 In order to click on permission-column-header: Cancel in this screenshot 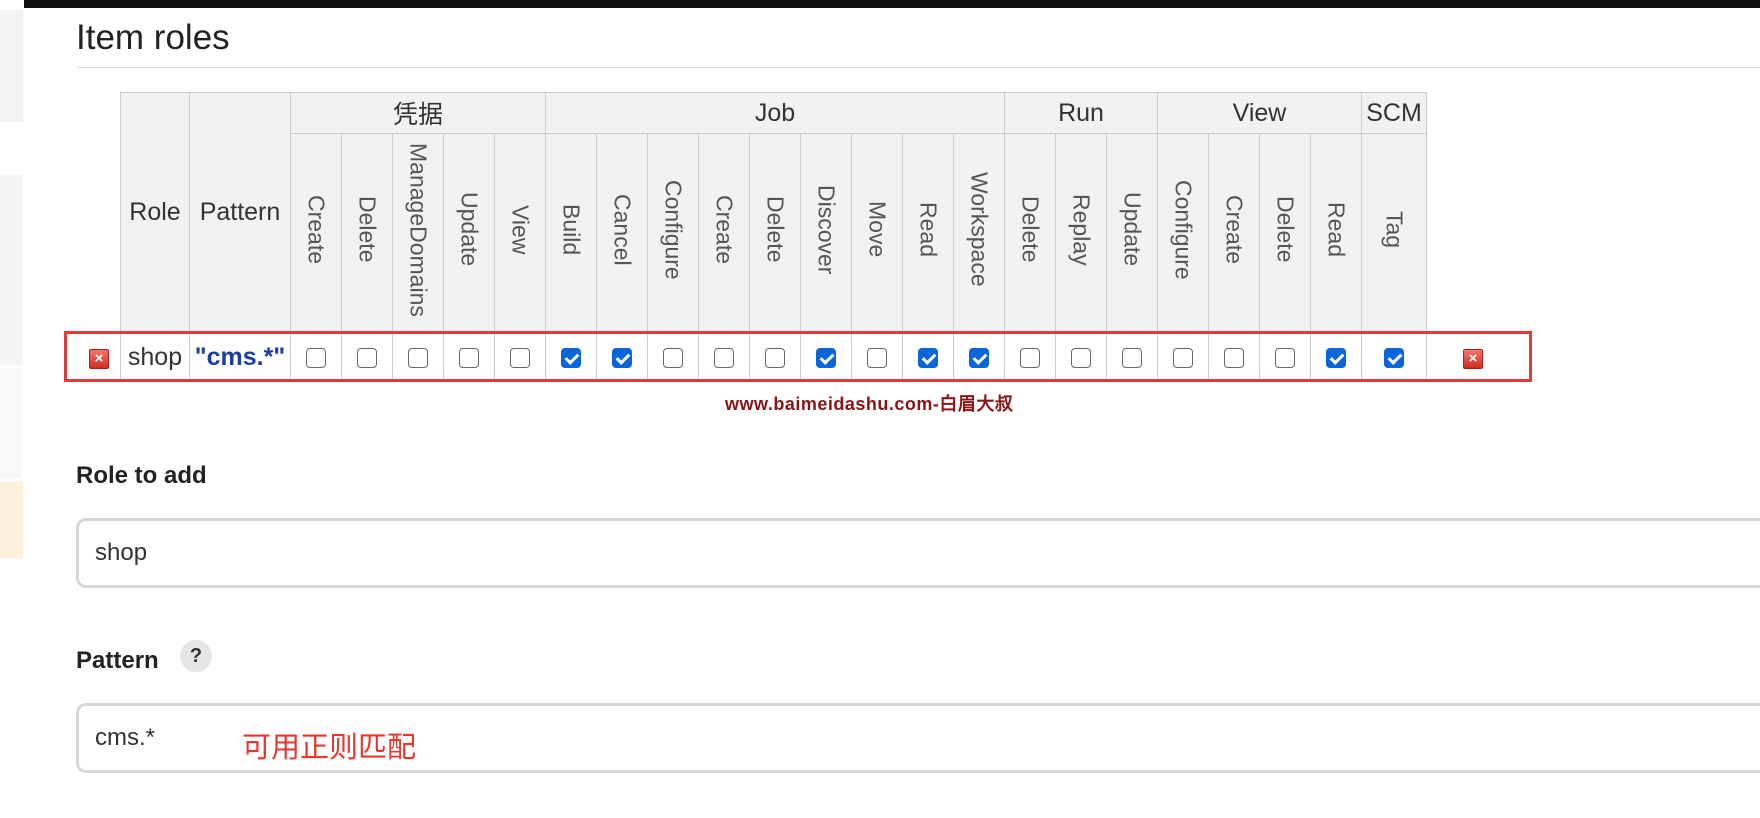, I will do `click(622, 233)`.